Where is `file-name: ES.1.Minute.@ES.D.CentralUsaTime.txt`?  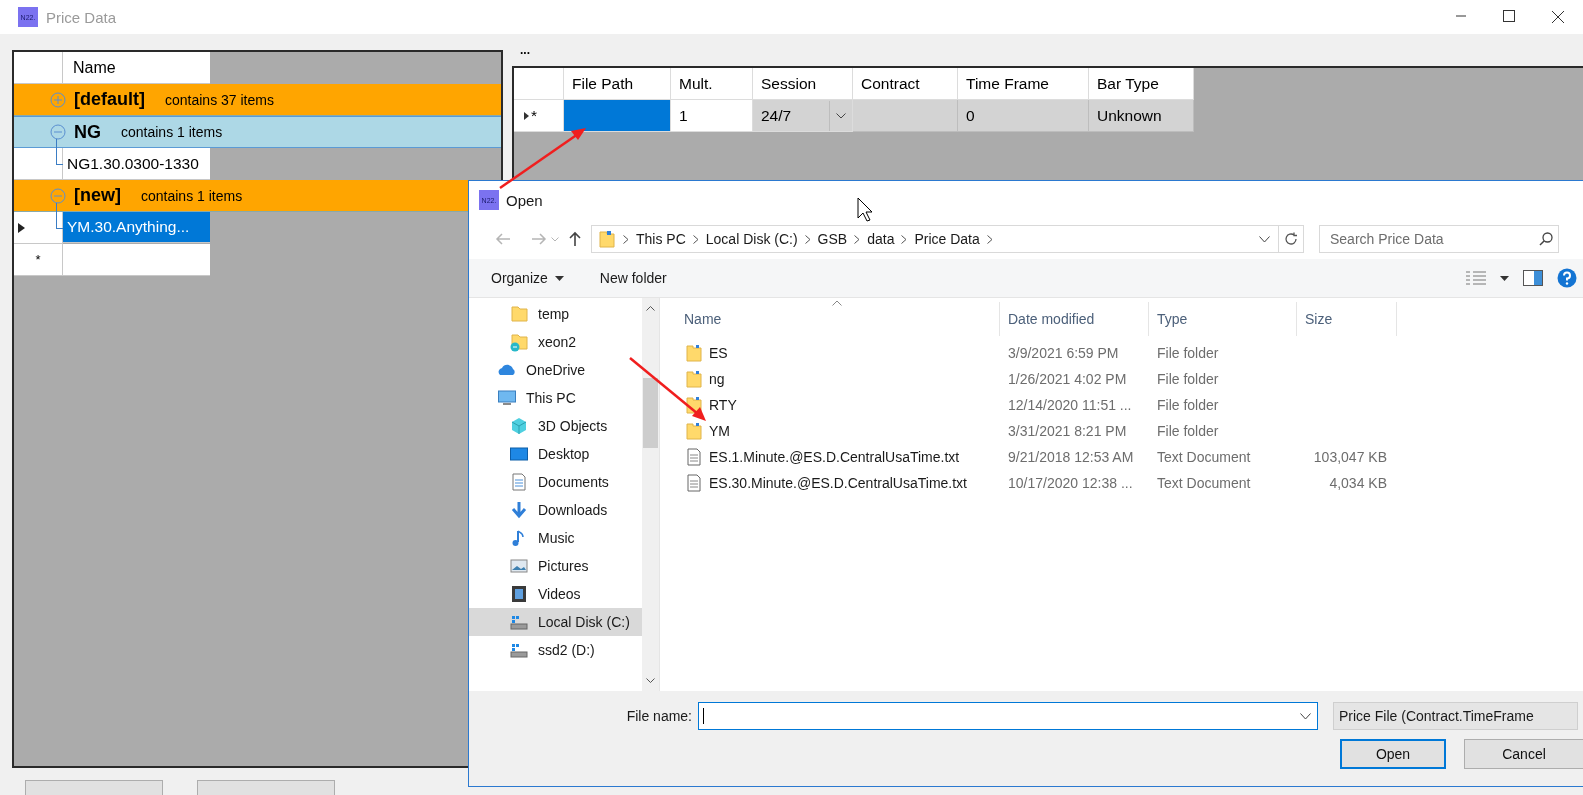 file-name: ES.1.Minute.@ES.D.CentralUsaTime.txt is located at coordinates (834, 457).